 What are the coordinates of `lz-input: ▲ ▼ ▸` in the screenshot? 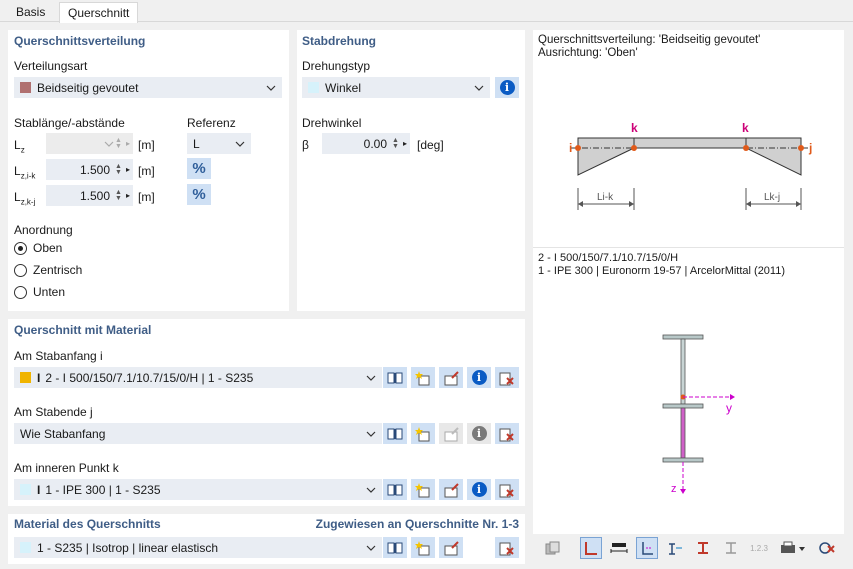 It's located at (89, 143).